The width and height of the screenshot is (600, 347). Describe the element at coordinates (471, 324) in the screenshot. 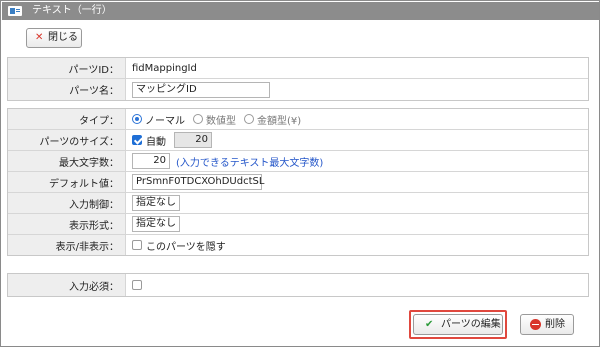

I see `edit-parts-label: パーツの編集` at that location.